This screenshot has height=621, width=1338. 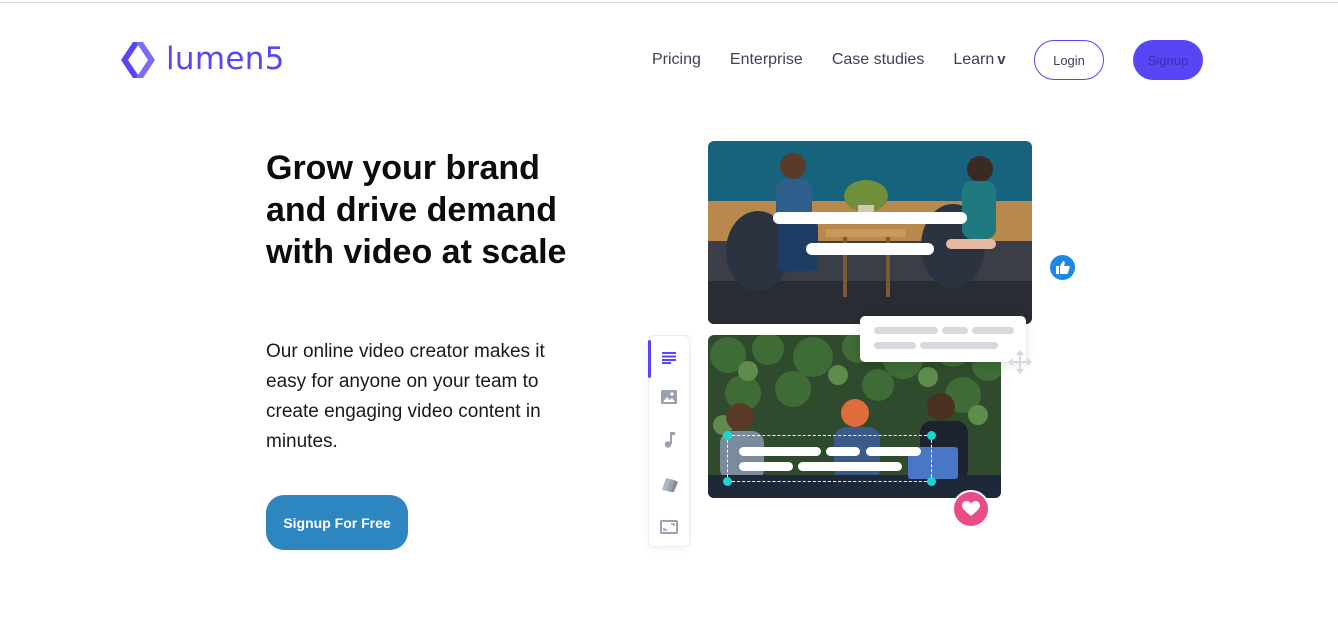 I want to click on toolbar-active-indicator, so click(x=649, y=359).